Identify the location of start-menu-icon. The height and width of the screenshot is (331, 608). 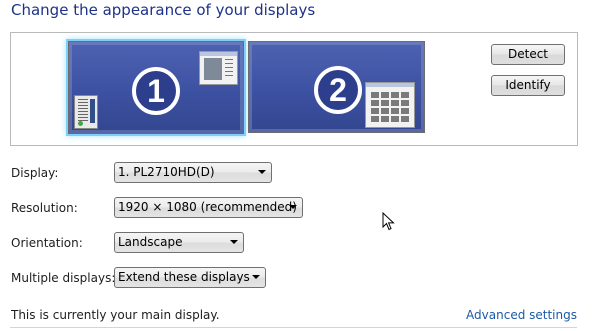
(86, 112).